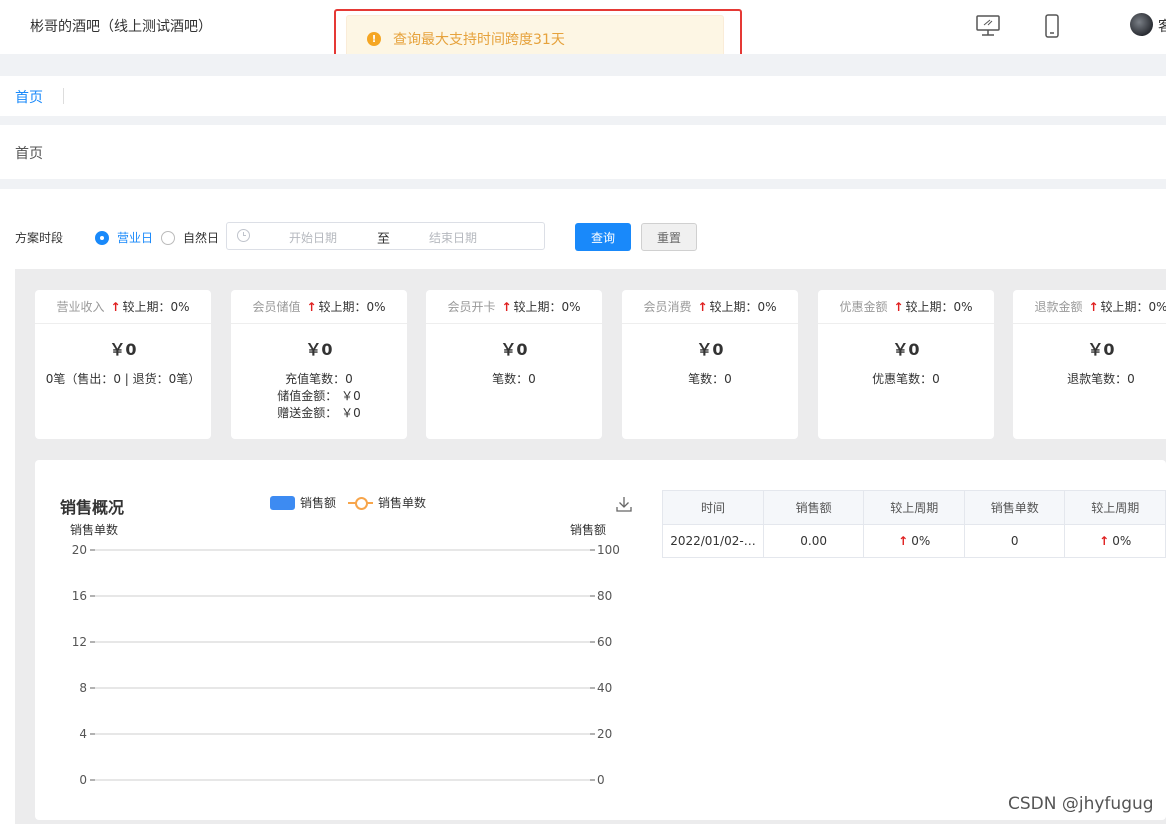  Describe the element at coordinates (80, 307) in the screenshot. I see `card-label: 营业收入` at that location.